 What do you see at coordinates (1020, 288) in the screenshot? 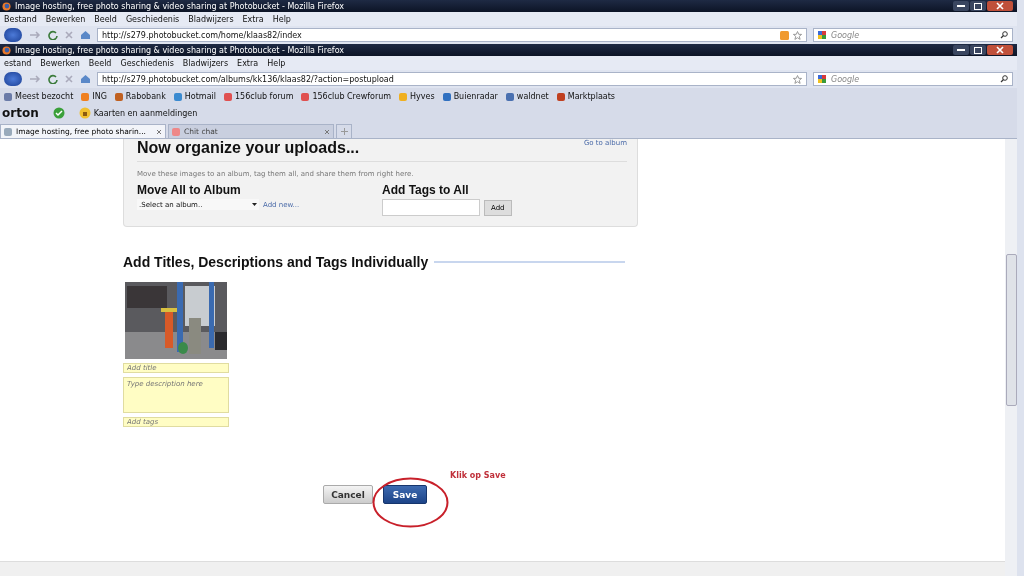
I see `outer-scrollbar` at bounding box center [1020, 288].